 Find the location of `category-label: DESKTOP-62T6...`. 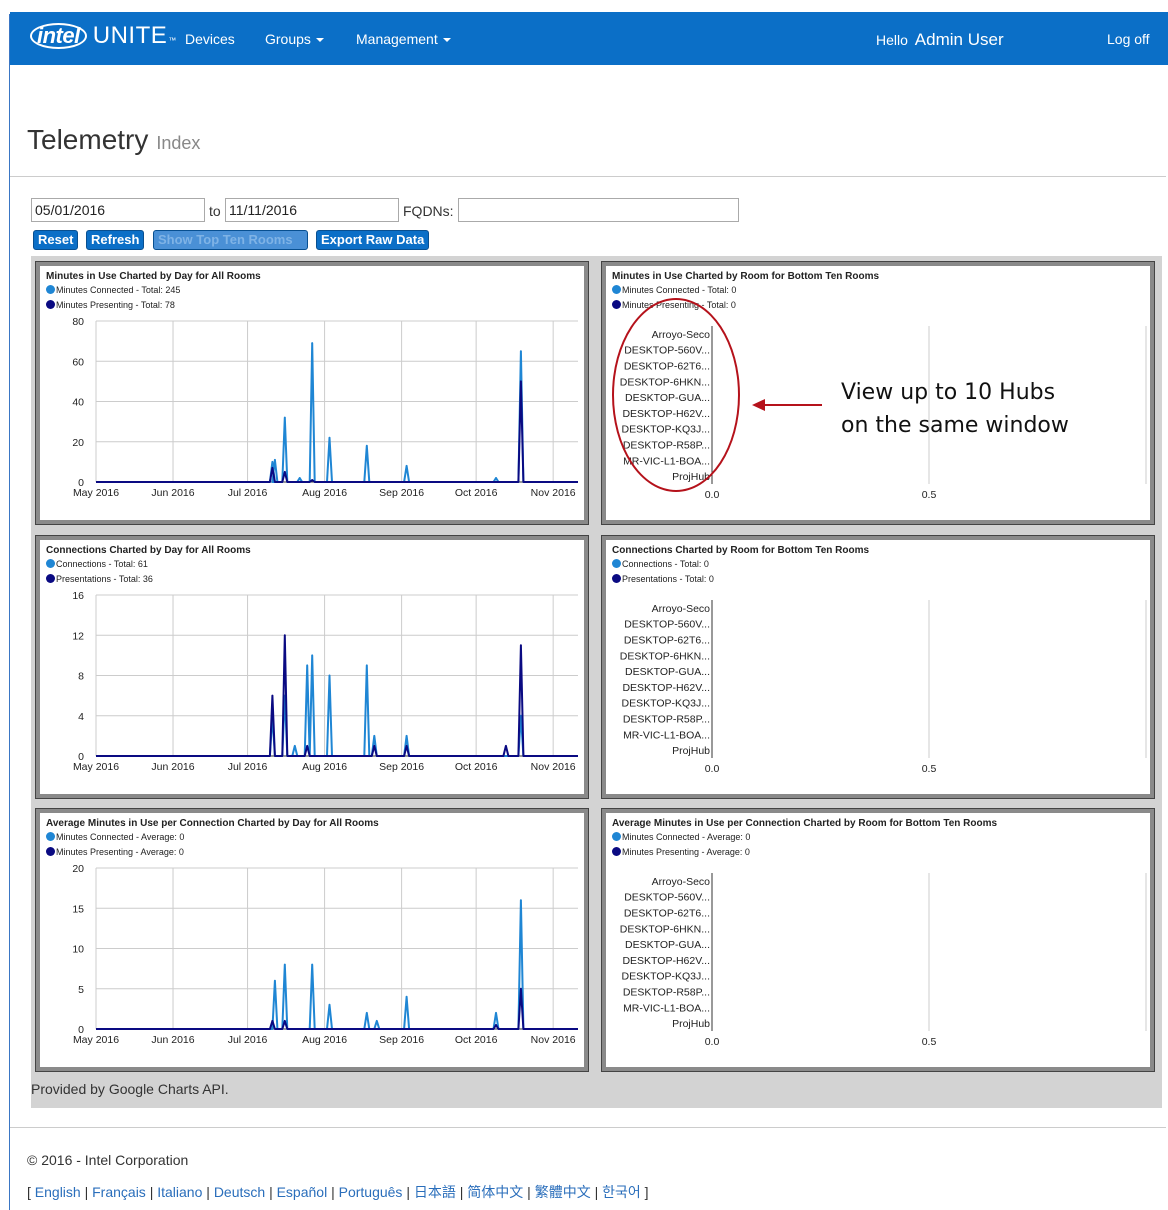

category-label: DESKTOP-62T6... is located at coordinates (667, 914).